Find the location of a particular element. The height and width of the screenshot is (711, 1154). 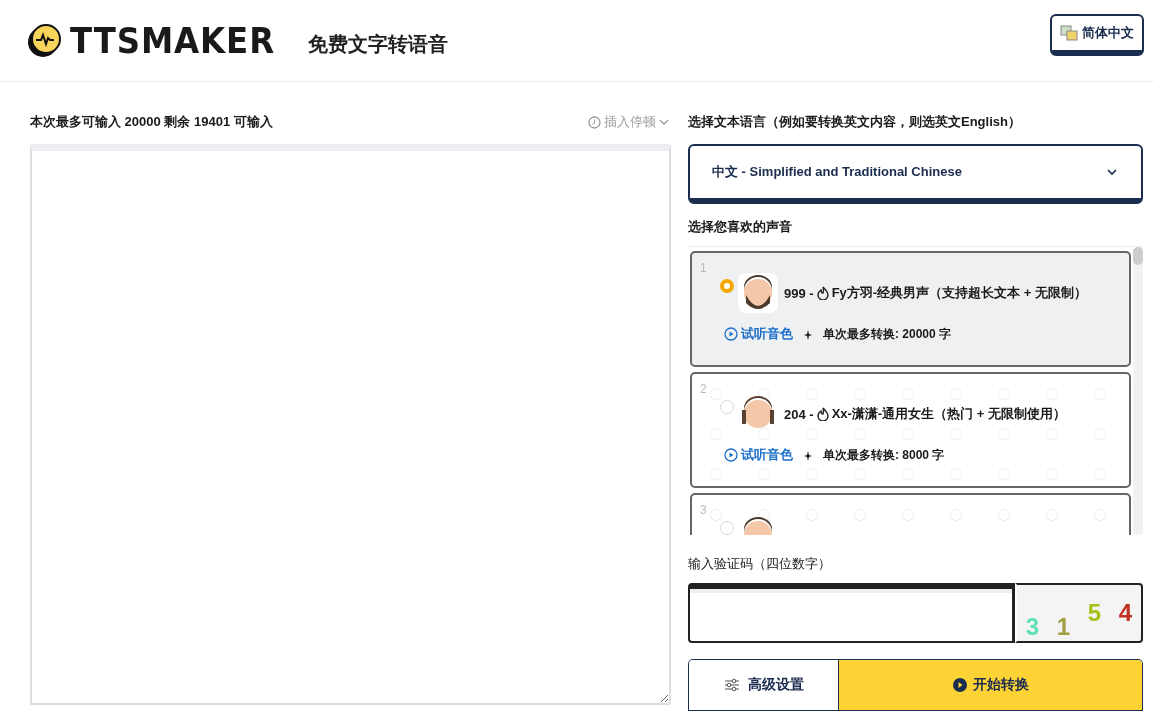

language-value: 中文 - Simplified and Traditional Chinese is located at coordinates (837, 172).